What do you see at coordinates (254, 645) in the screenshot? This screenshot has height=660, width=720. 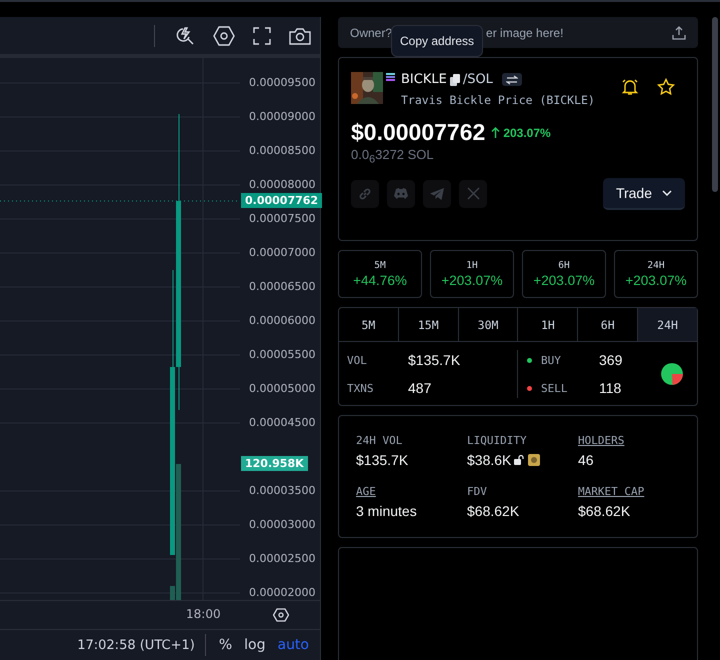 I see `scale-button: log` at bounding box center [254, 645].